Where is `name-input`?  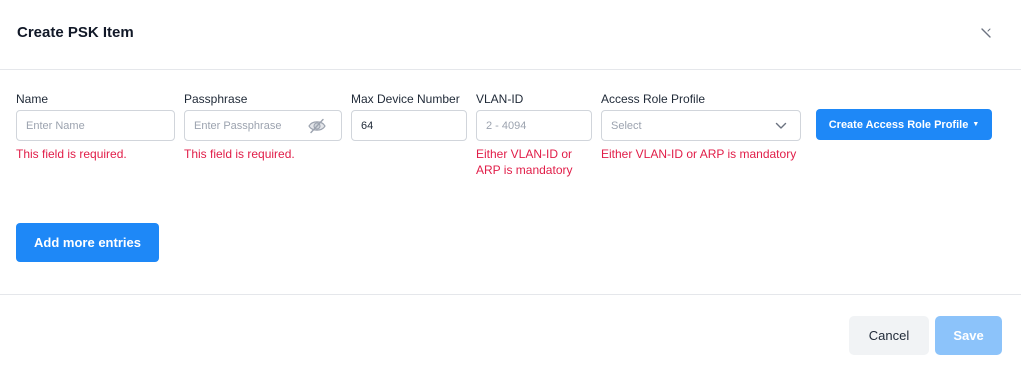 name-input is located at coordinates (95, 125).